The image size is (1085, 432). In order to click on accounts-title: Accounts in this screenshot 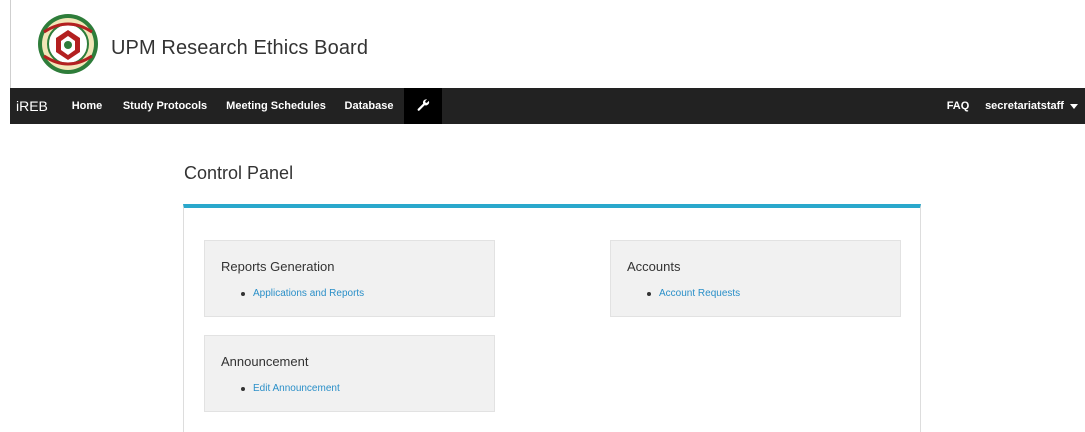, I will do `click(654, 266)`.